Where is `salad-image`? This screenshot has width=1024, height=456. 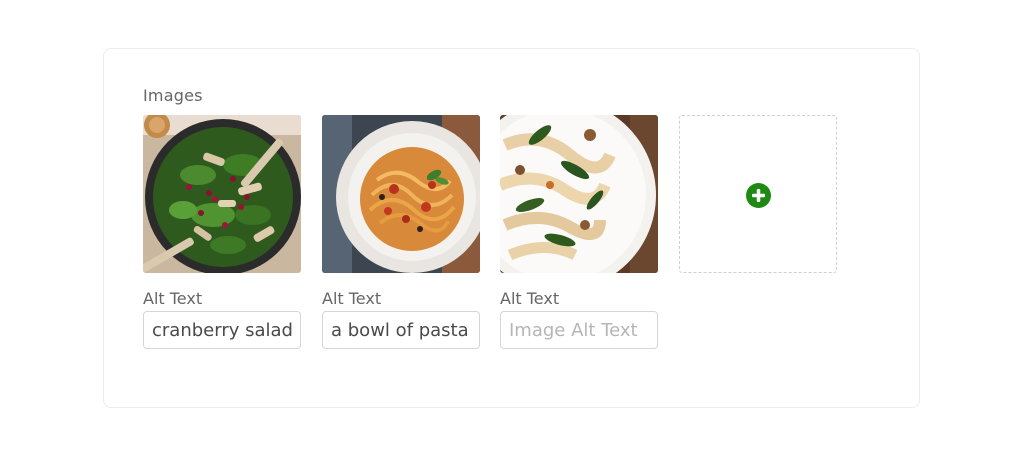 salad-image is located at coordinates (222, 194).